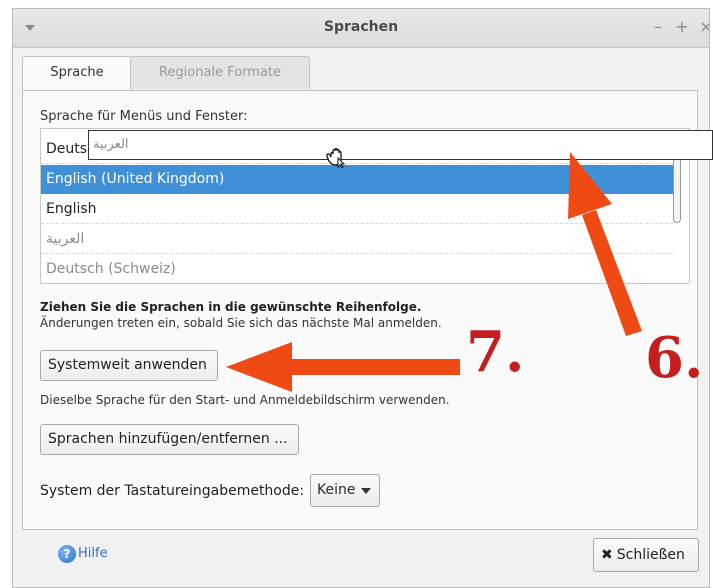 The width and height of the screenshot is (713, 588). Describe the element at coordinates (144, 116) in the screenshot. I see `language-list-label: Sprache für Menüs und Fenster:` at that location.